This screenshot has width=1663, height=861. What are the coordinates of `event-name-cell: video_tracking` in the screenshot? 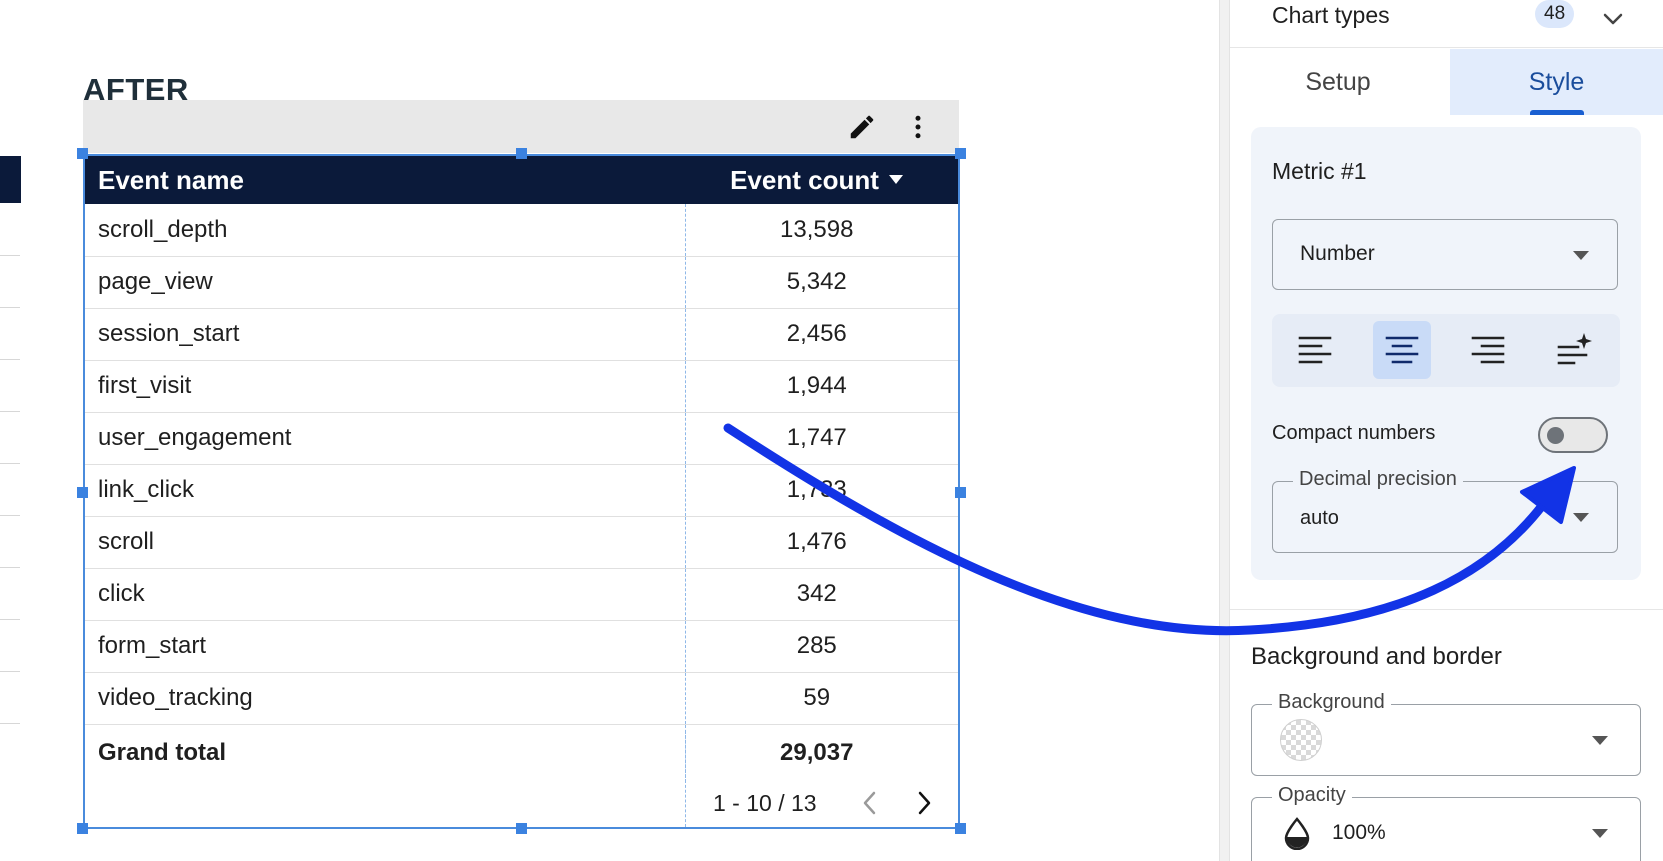 It's located at (385, 698).